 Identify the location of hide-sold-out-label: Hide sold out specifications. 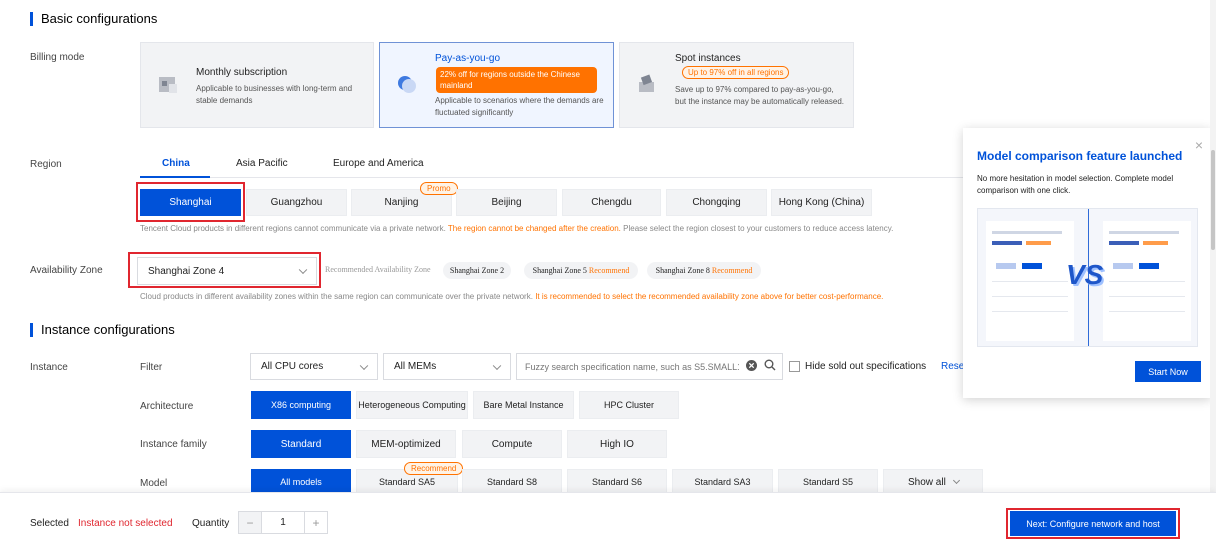
(866, 366).